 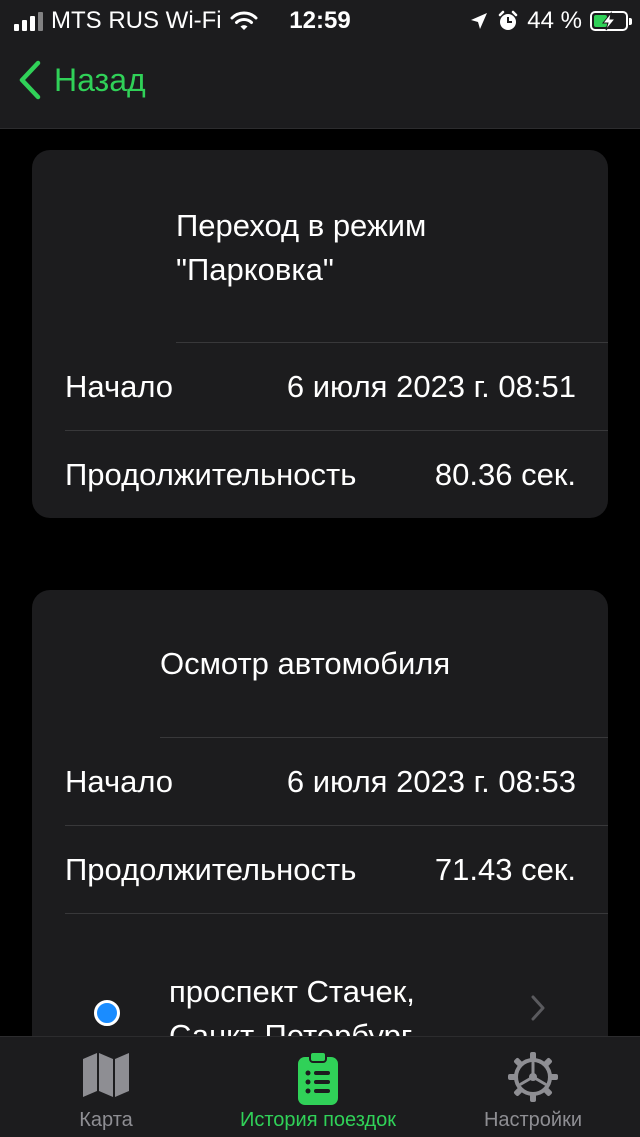 I want to click on duration-row: Продолжительность 71.43 сек., so click(x=320, y=870).